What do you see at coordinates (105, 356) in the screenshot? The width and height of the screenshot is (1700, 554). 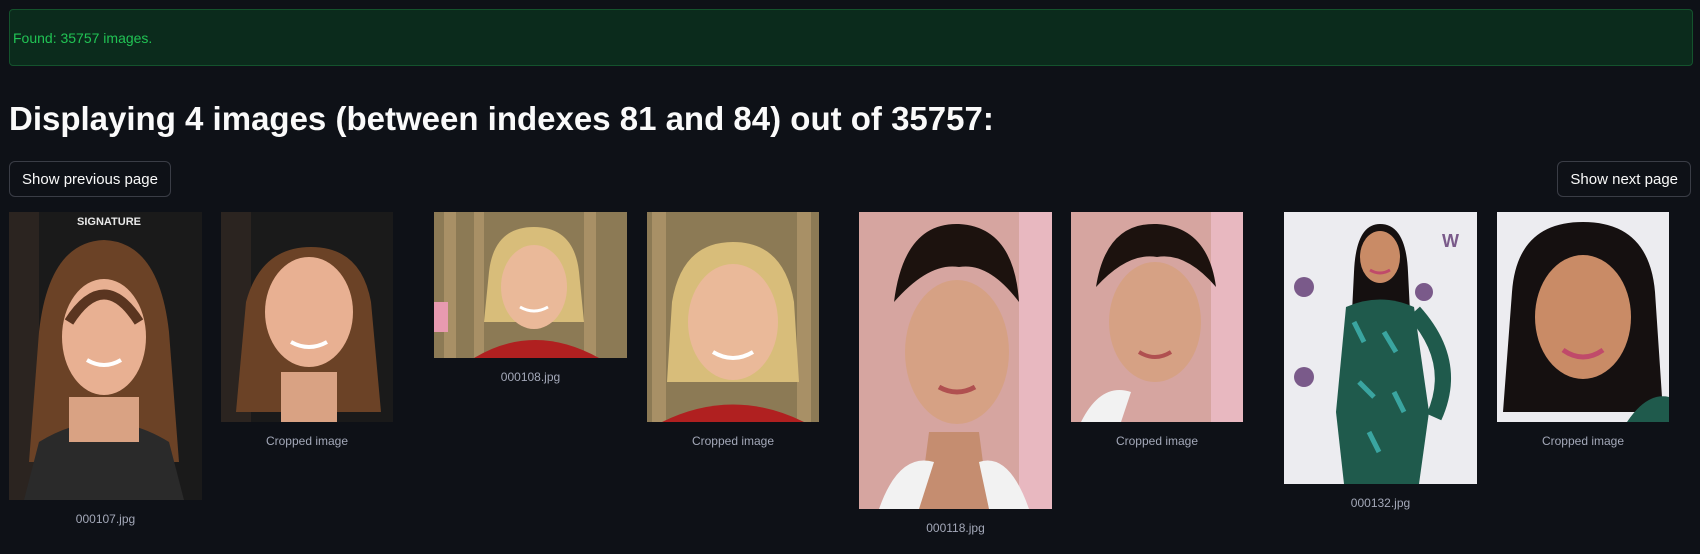 I see `original-image-000107: SIGNATURE` at bounding box center [105, 356].